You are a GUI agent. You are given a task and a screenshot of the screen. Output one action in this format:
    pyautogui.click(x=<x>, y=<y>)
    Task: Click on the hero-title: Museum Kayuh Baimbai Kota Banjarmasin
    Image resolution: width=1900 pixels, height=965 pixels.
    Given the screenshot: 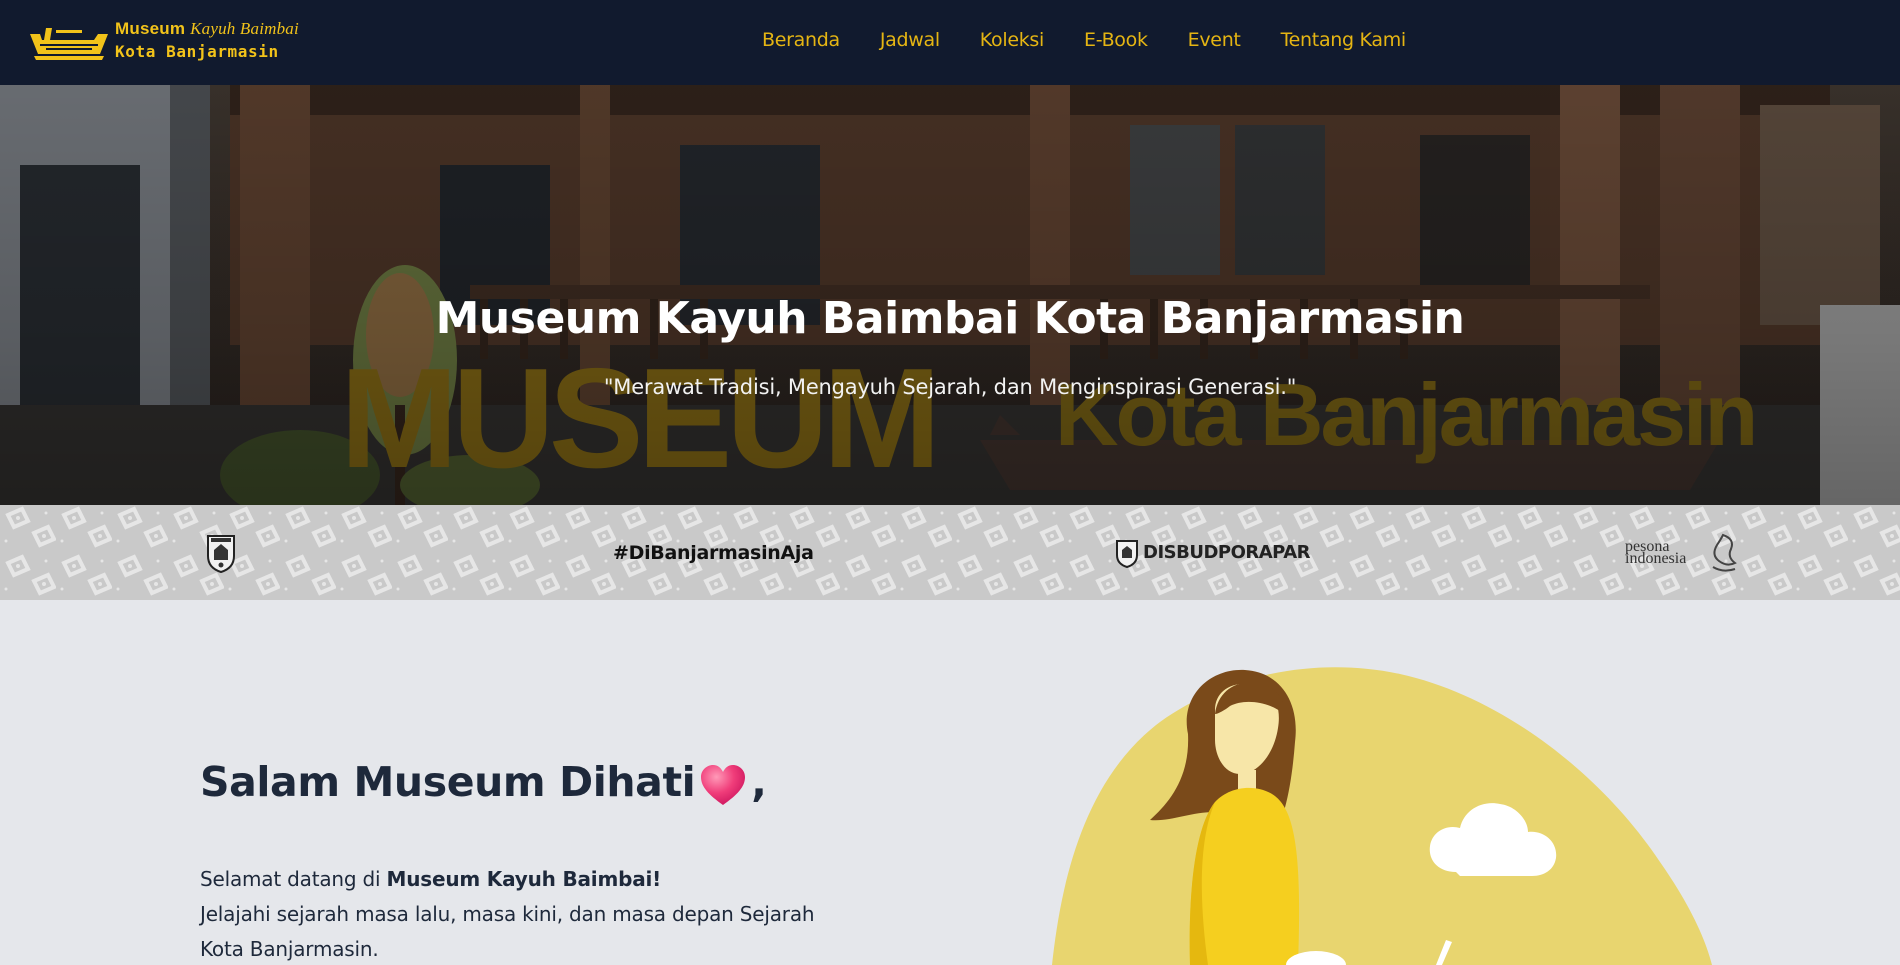 What is the action you would take?
    pyautogui.click(x=950, y=318)
    